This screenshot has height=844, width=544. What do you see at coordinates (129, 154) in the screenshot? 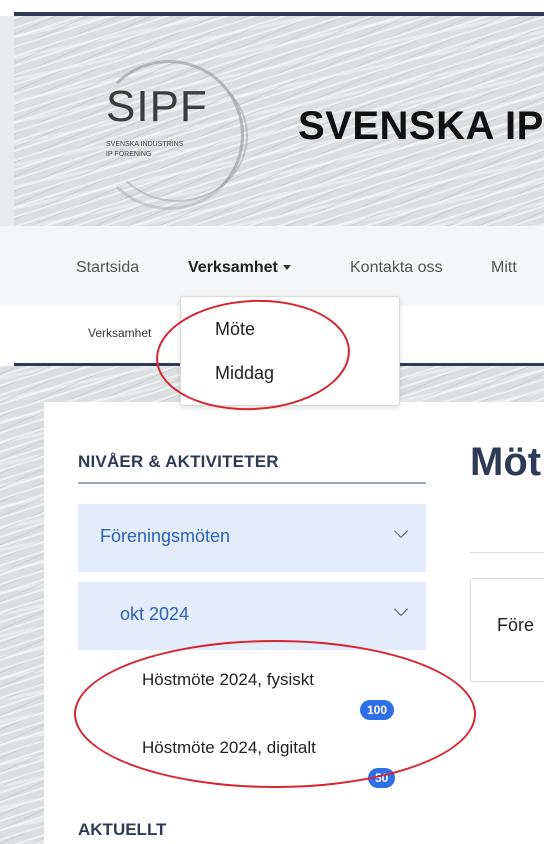
I see `logo-subtitle-line-2: IP FÖRENING` at bounding box center [129, 154].